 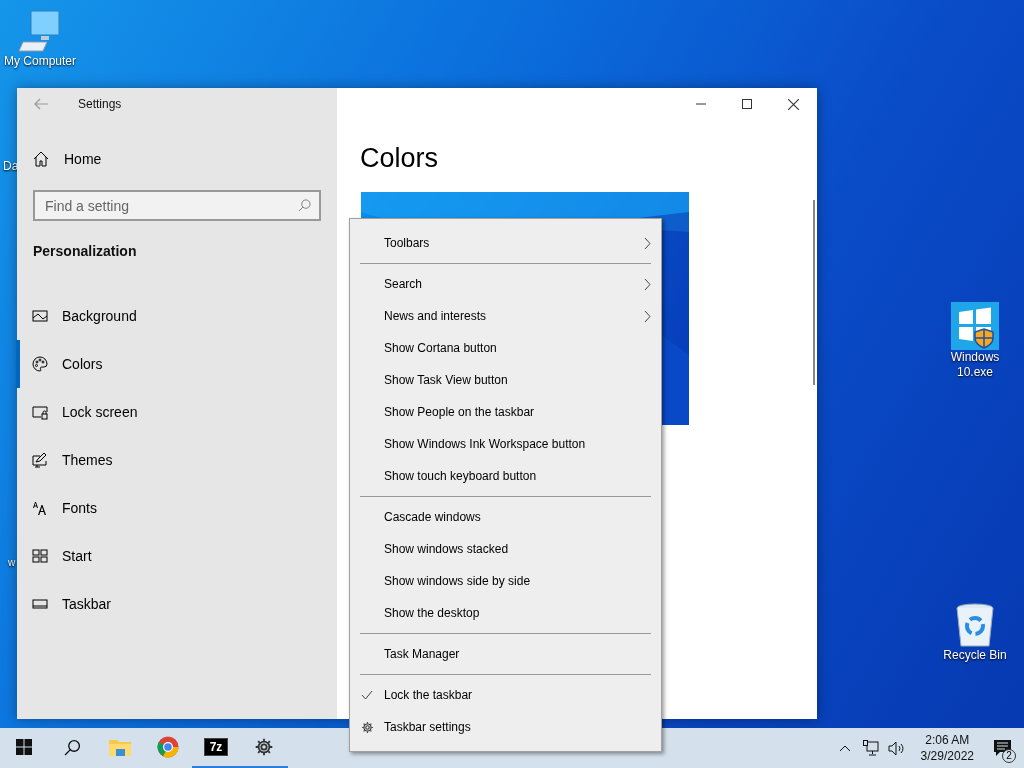 What do you see at coordinates (100, 104) in the screenshot?
I see `window-title: Settings` at bounding box center [100, 104].